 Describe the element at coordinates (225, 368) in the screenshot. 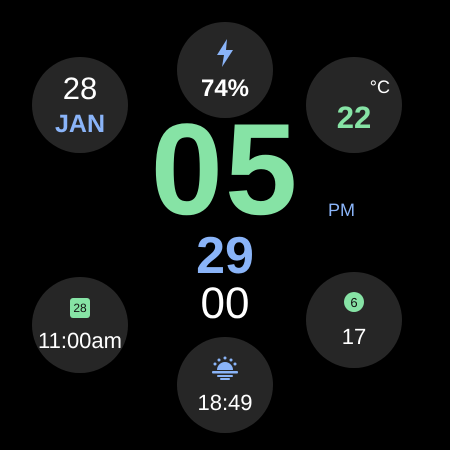

I see `sunset-icon` at that location.